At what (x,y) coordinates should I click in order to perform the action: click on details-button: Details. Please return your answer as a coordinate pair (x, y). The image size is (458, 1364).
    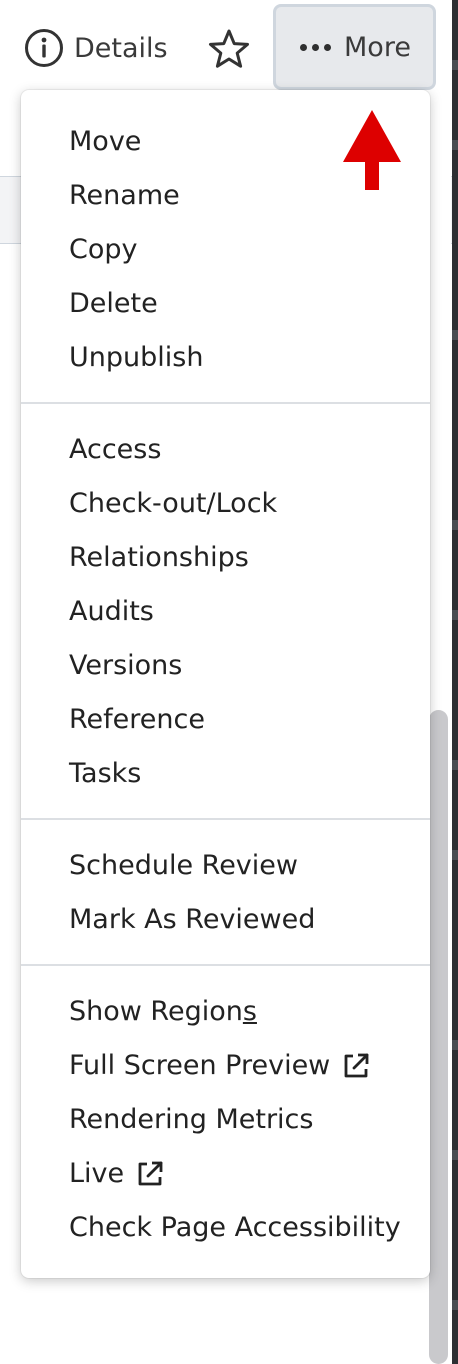
    Looking at the image, I should click on (96, 48).